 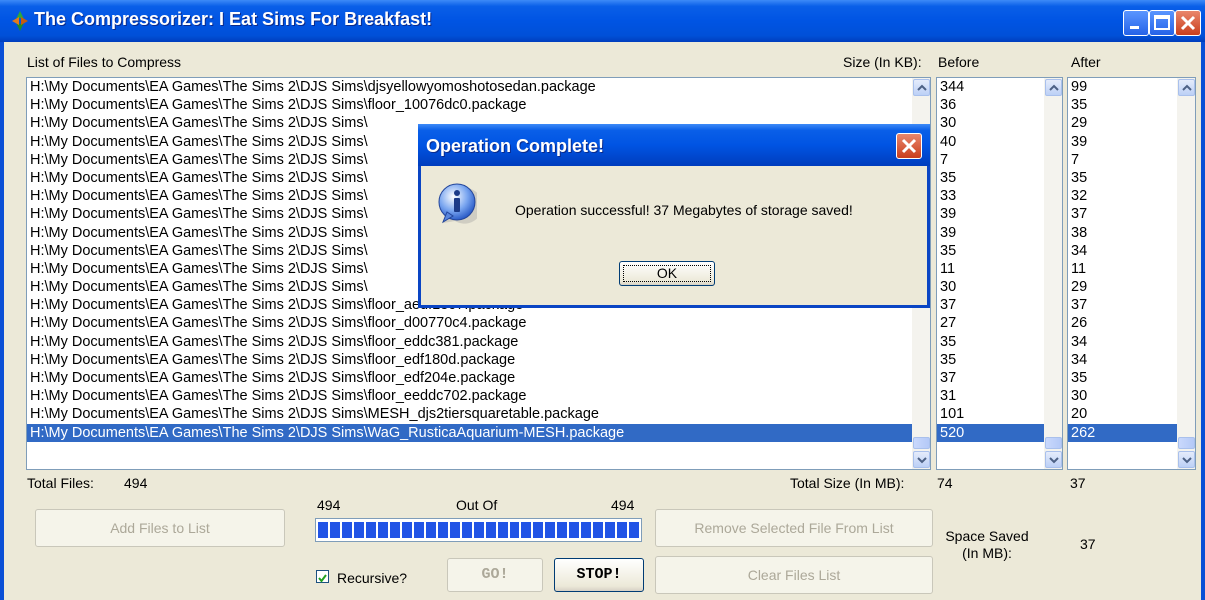 What do you see at coordinates (987, 553) in the screenshot?
I see `space-saved-label-2: (In MB):` at bounding box center [987, 553].